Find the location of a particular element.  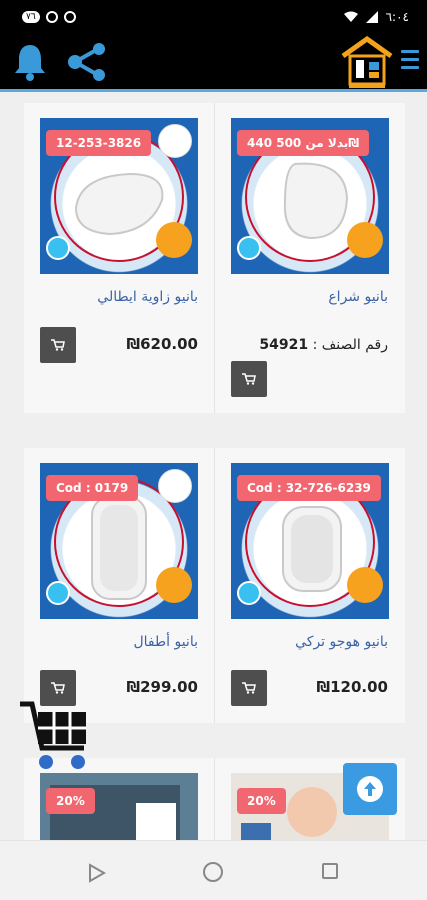

product-code-value: 54921 is located at coordinates (284, 345).